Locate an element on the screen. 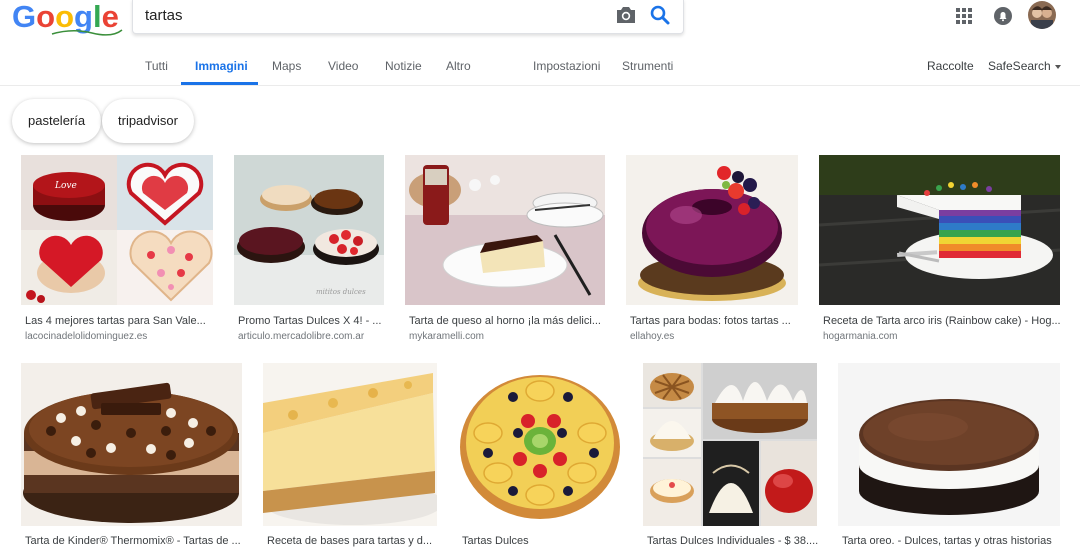  tab-all: Tutti is located at coordinates (156, 66).